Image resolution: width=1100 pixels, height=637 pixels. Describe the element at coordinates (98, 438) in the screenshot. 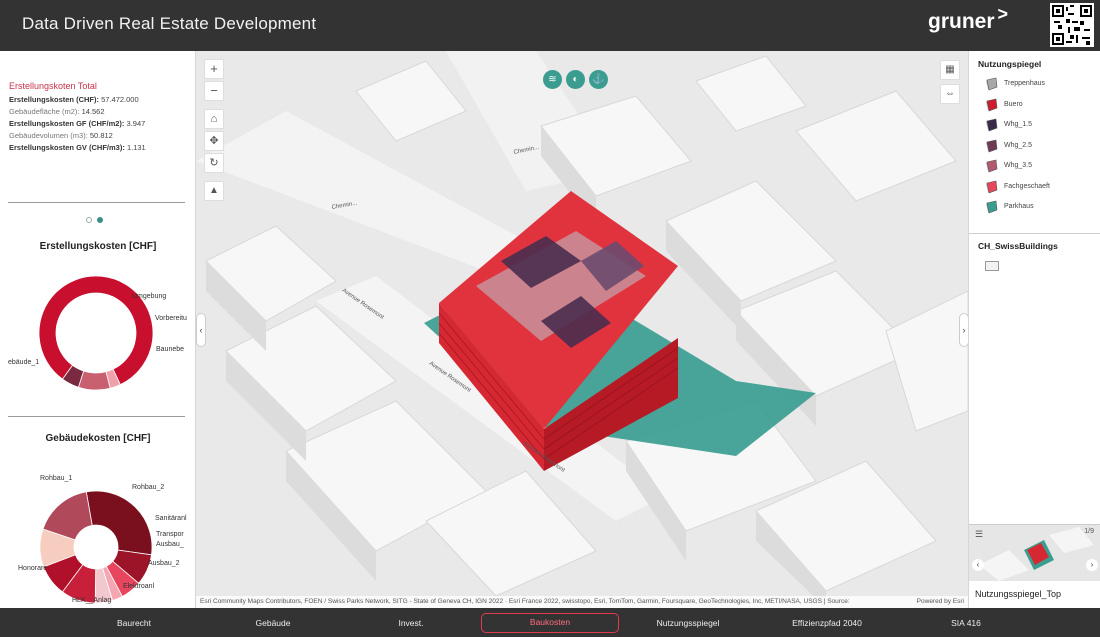

I see `gebaeude-chart-title: Gebäudekosten [CHF]` at that location.